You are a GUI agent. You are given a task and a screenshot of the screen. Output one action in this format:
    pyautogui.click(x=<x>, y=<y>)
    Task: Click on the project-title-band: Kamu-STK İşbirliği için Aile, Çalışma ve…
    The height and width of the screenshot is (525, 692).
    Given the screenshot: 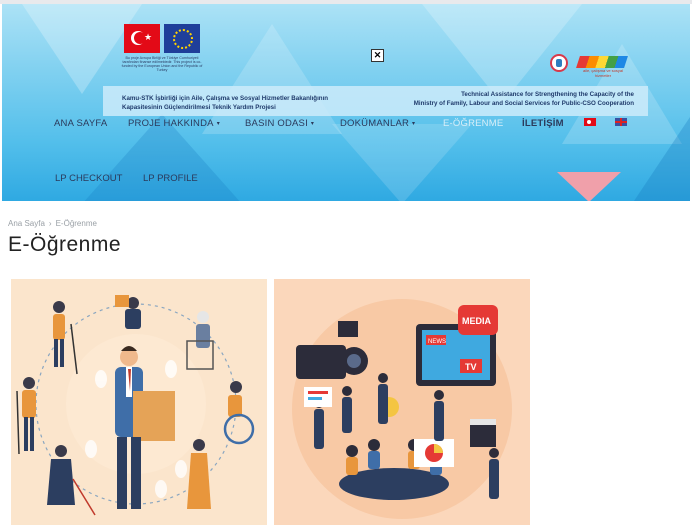 What is the action you would take?
    pyautogui.click(x=375, y=101)
    